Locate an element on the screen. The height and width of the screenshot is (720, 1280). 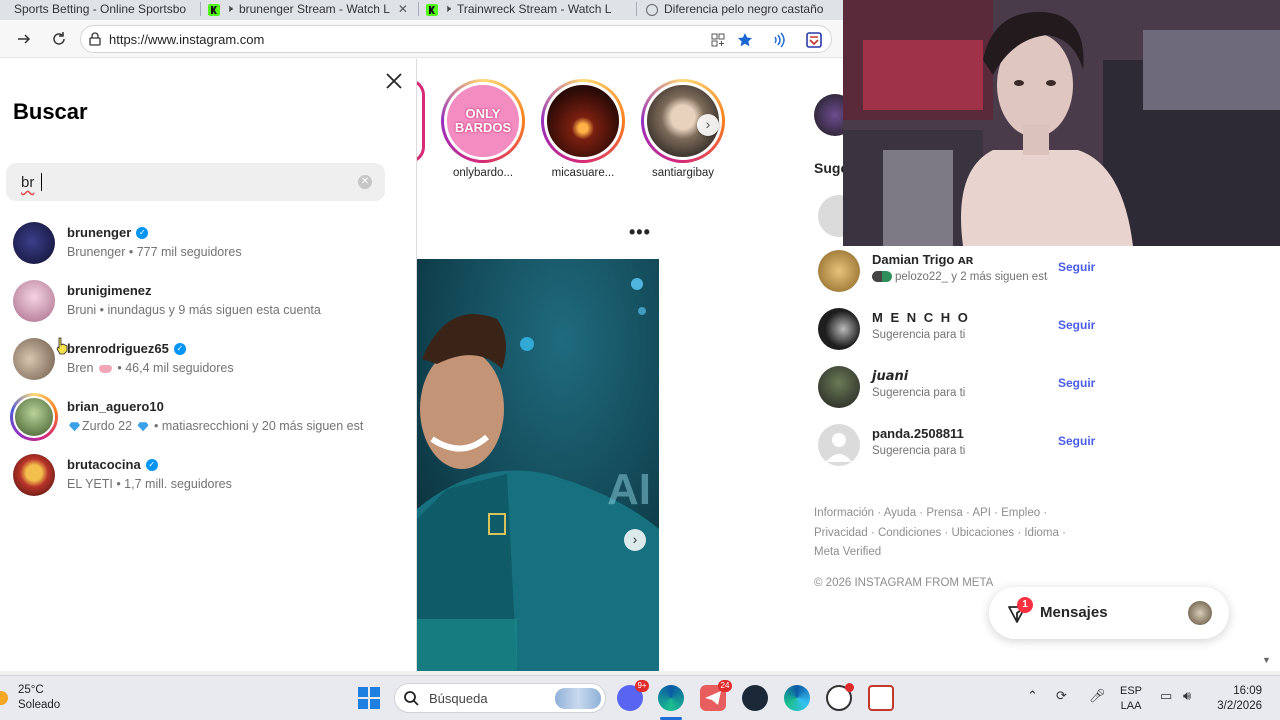
suggestion-name: Damian Trigo ᴀʀ is located at coordinates (922, 259).